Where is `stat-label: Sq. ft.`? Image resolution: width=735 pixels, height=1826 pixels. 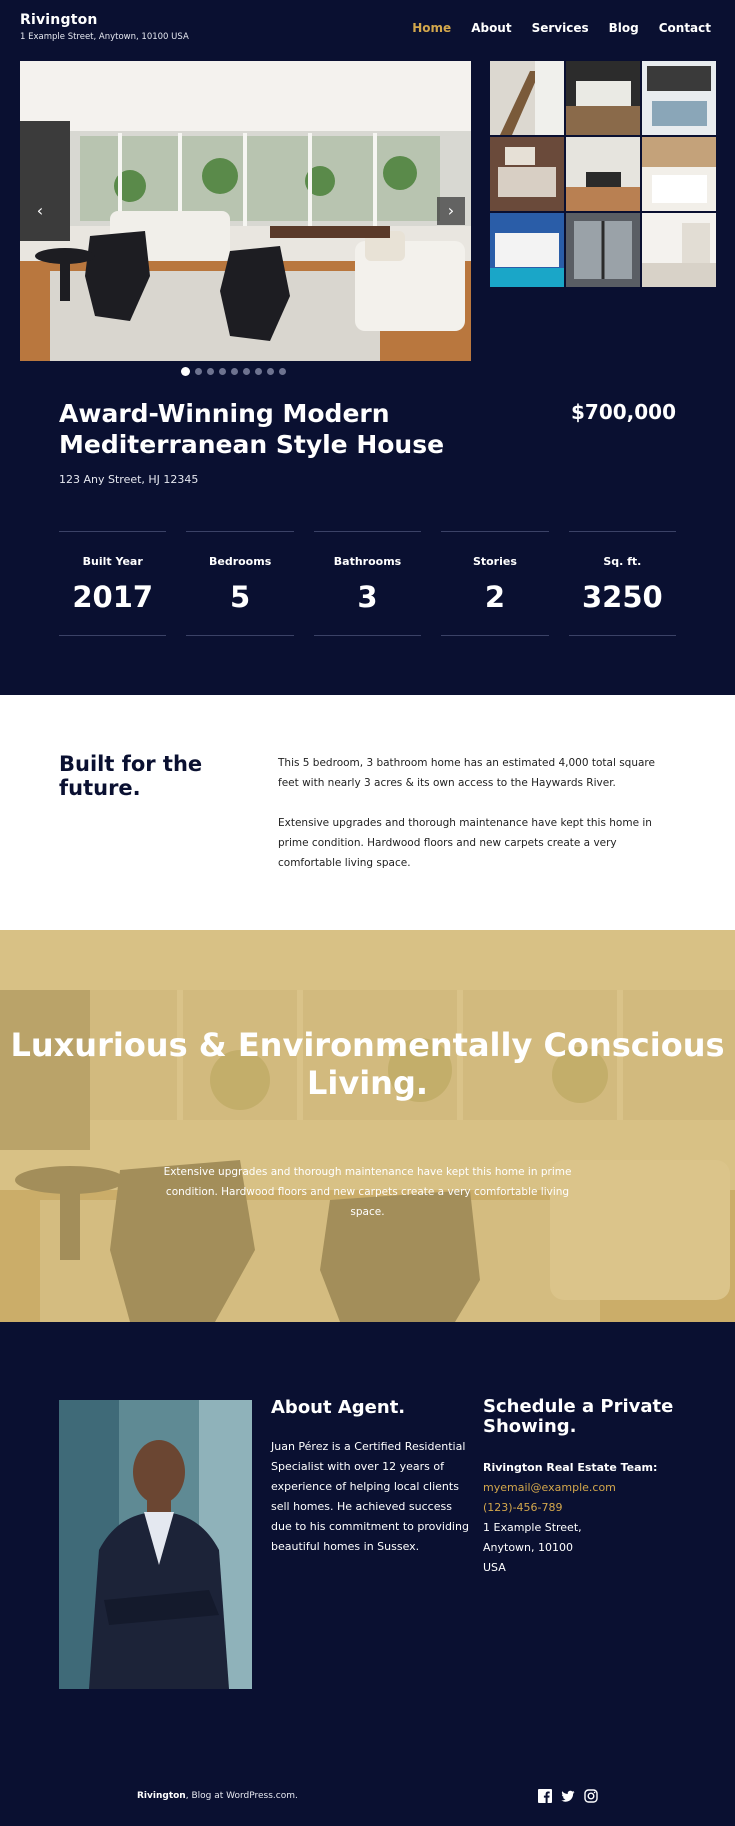
stat-label: Sq. ft. is located at coordinates (622, 561).